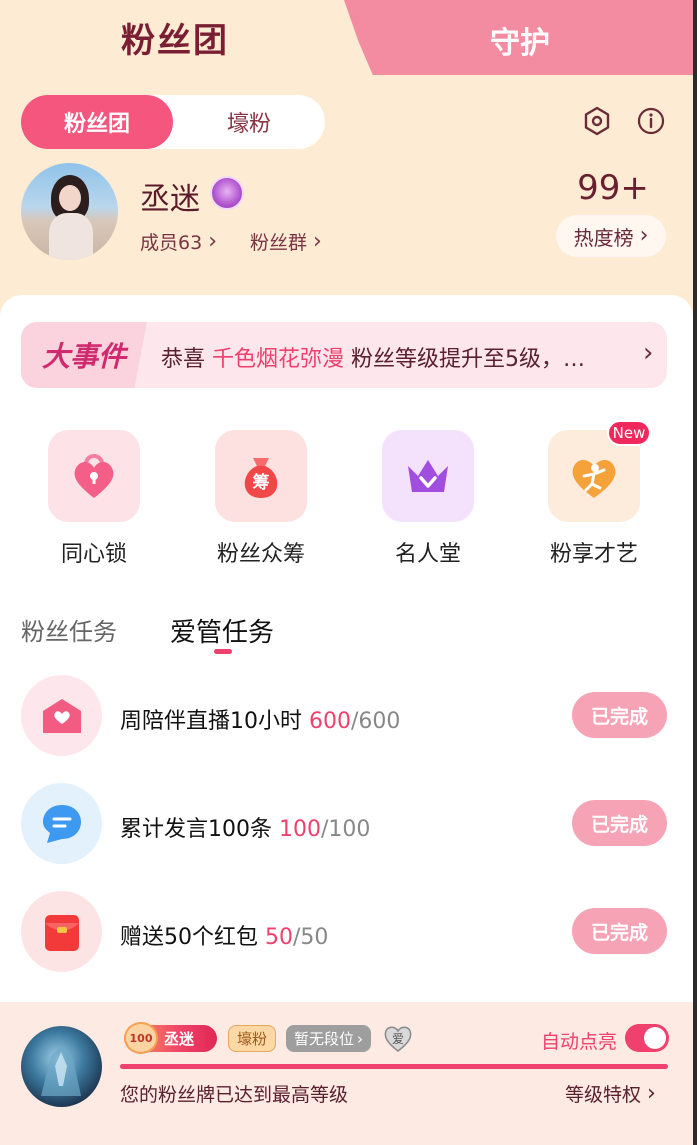  I want to click on max-level-message: 您的粉丝牌已达到最高等级, so click(234, 1095).